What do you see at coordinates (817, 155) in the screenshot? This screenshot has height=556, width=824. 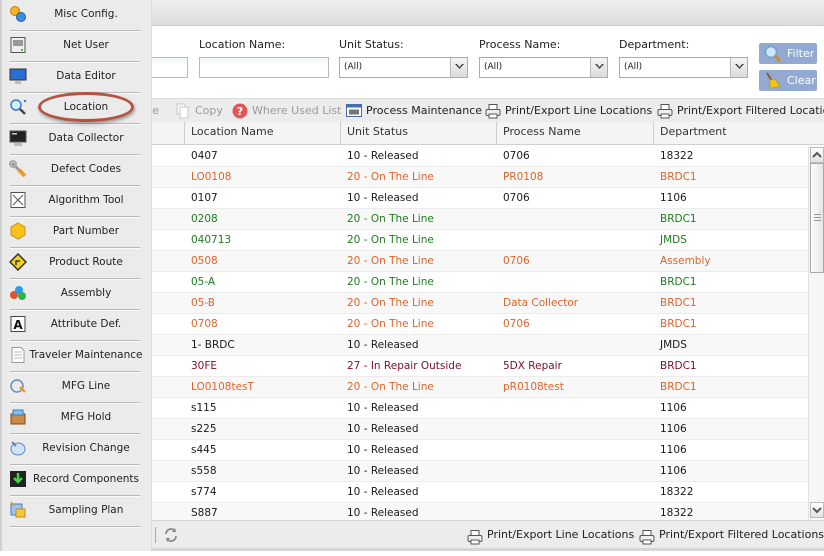 I see `scroll-up-button` at bounding box center [817, 155].